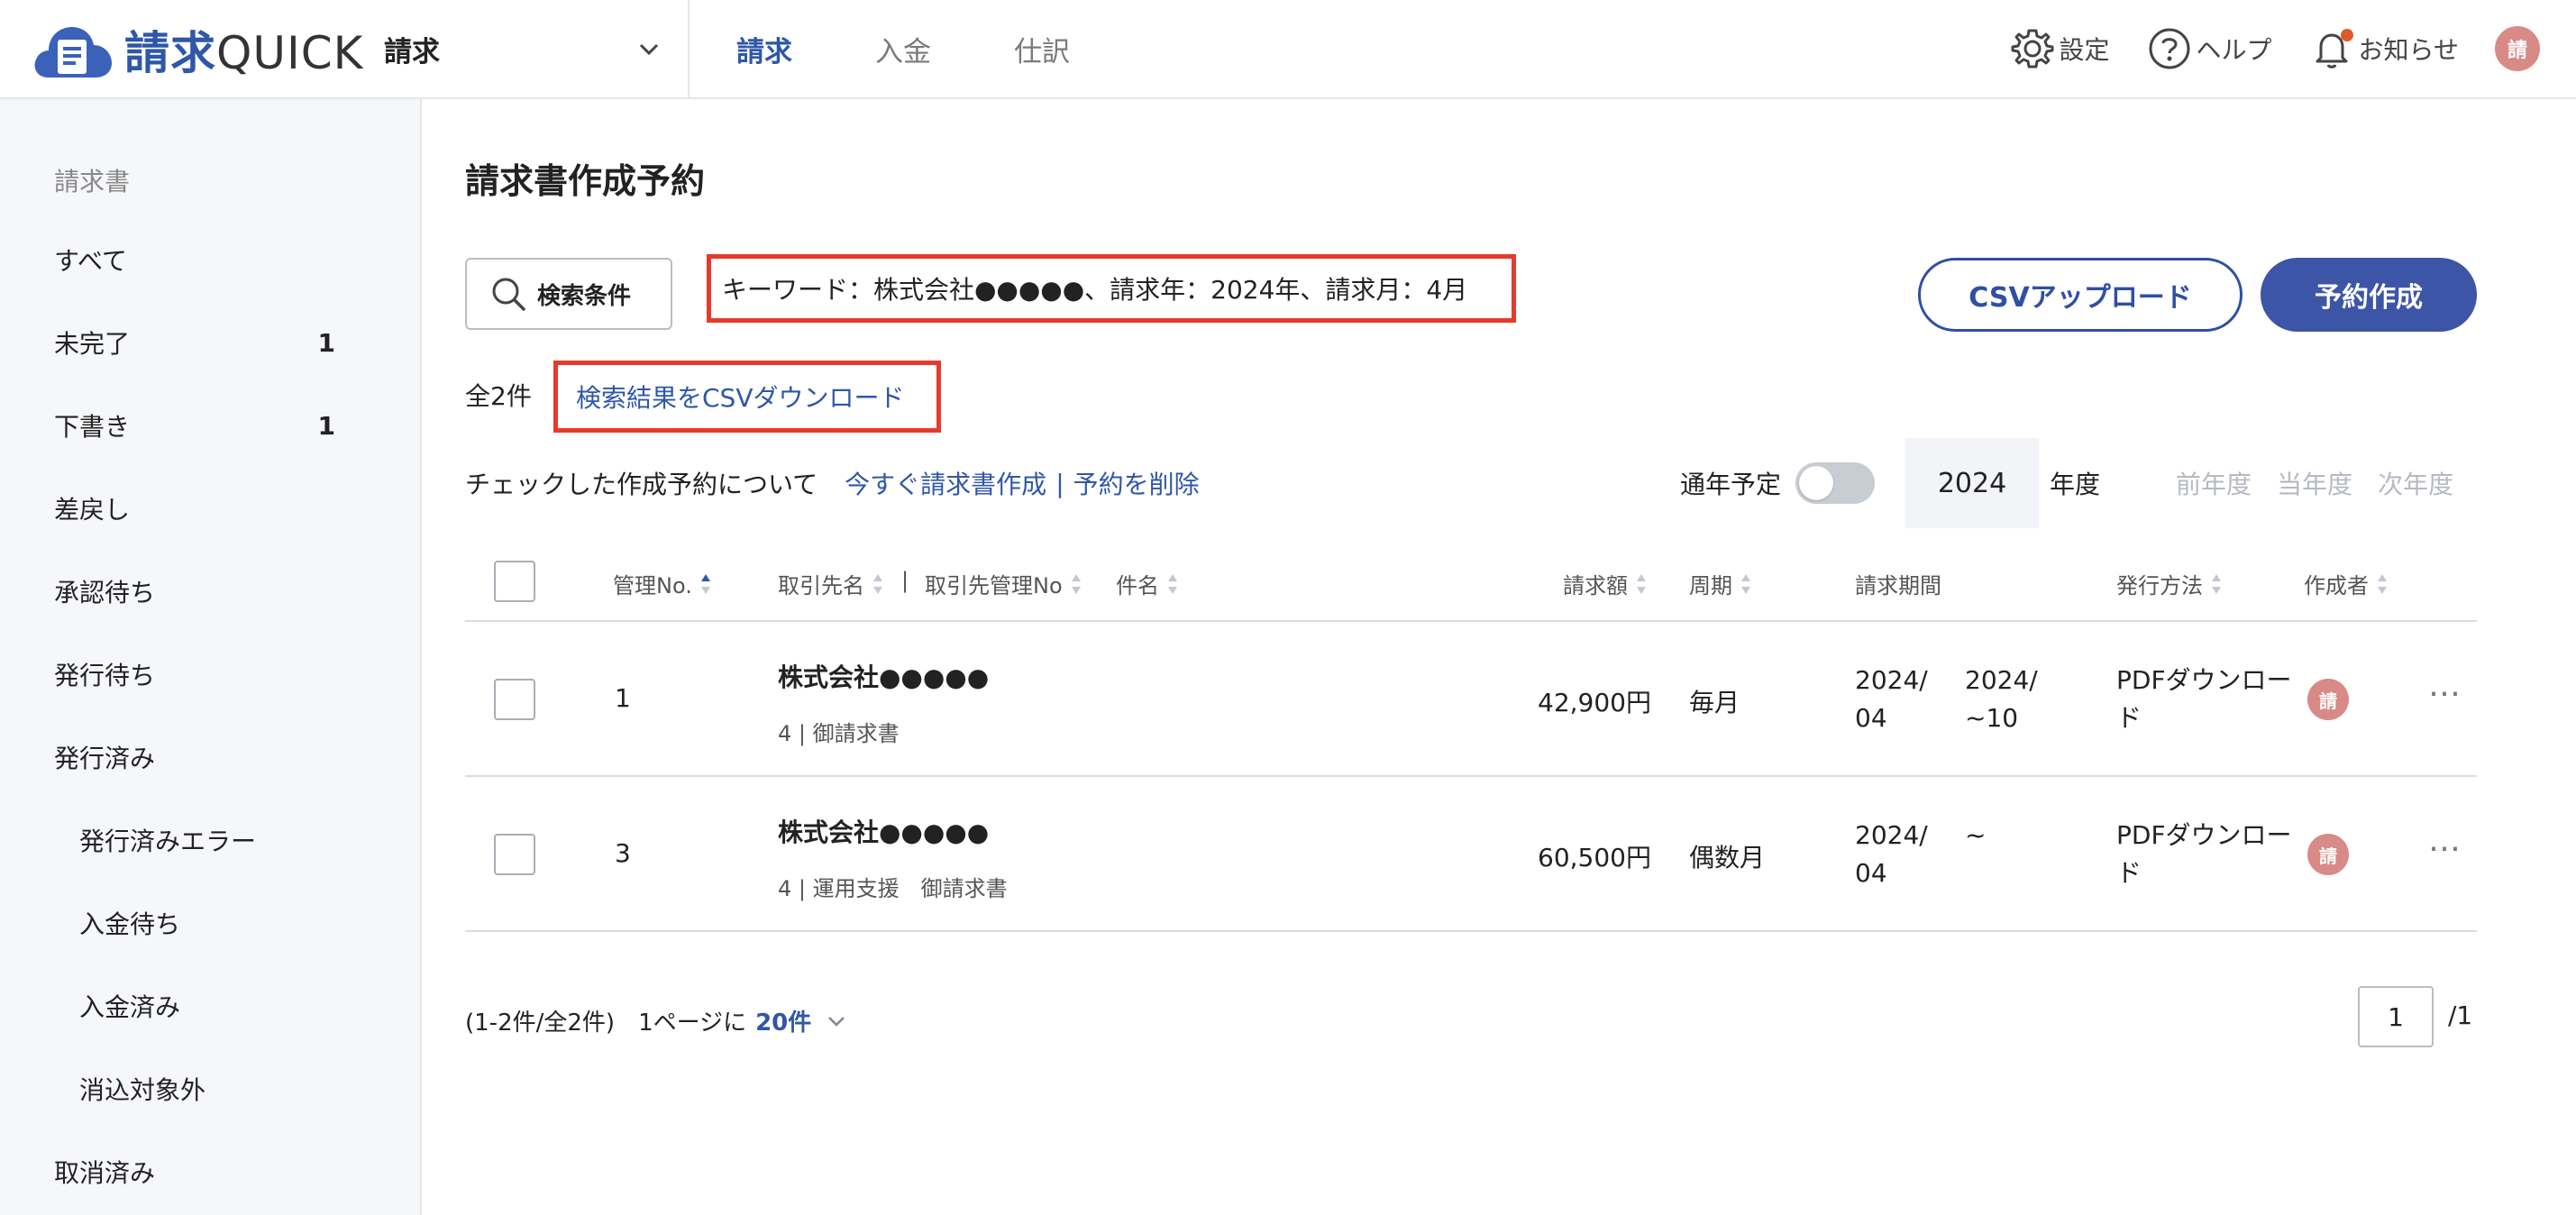 The image size is (2576, 1215). What do you see at coordinates (641, 484) in the screenshot?
I see `bulk-actions-description: チェックした作成予約について` at bounding box center [641, 484].